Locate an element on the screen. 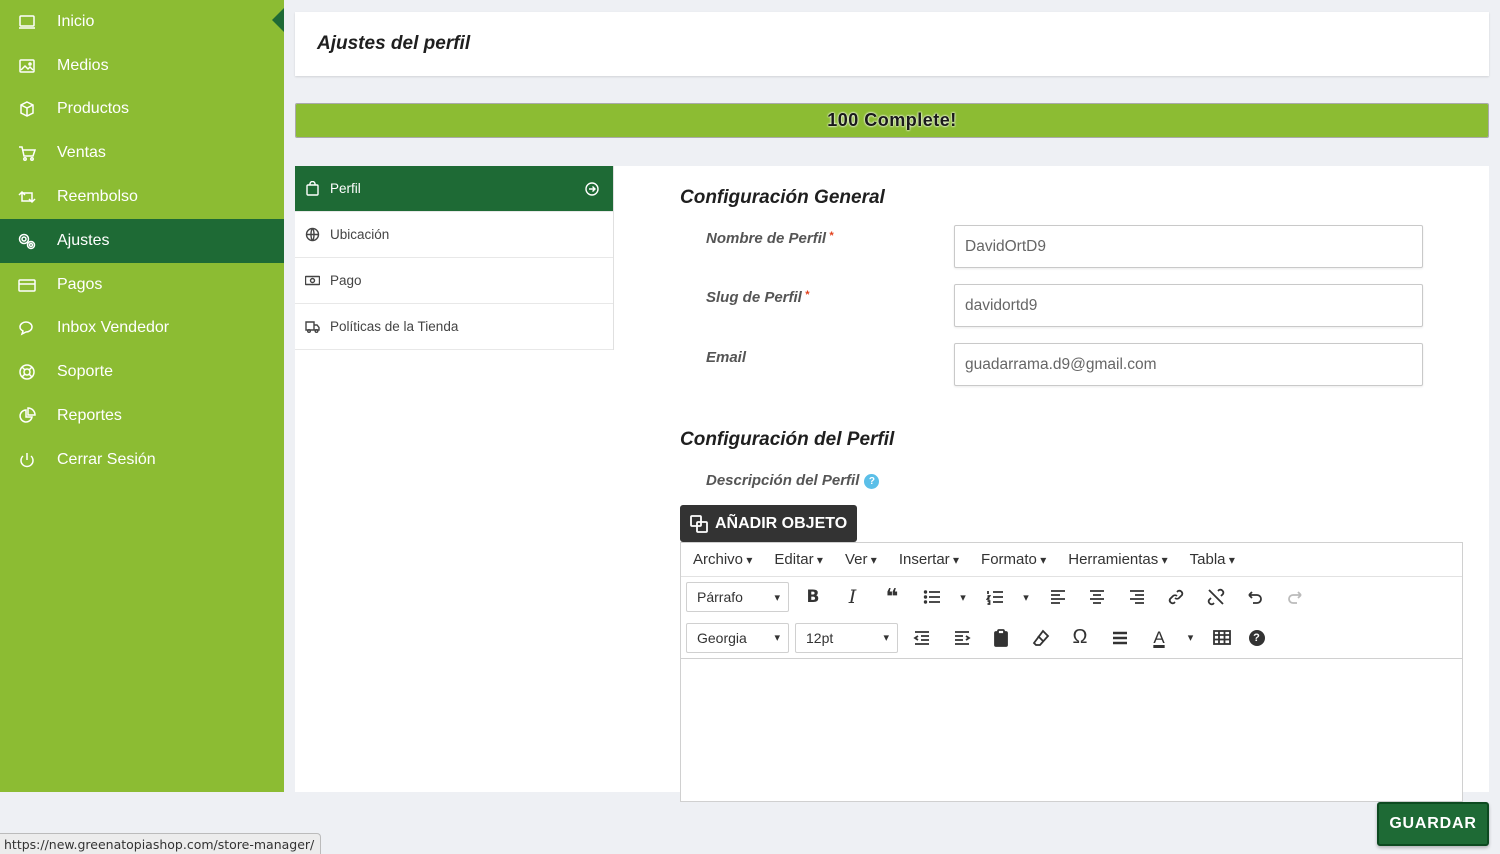  align-left-button is located at coordinates (1058, 597).